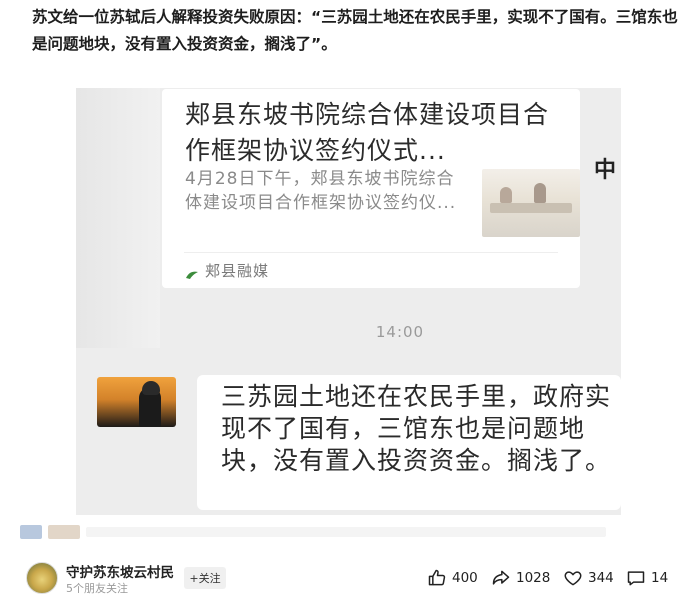 The height and width of the screenshot is (603, 700). Describe the element at coordinates (42, 578) in the screenshot. I see `author-avatar` at that location.